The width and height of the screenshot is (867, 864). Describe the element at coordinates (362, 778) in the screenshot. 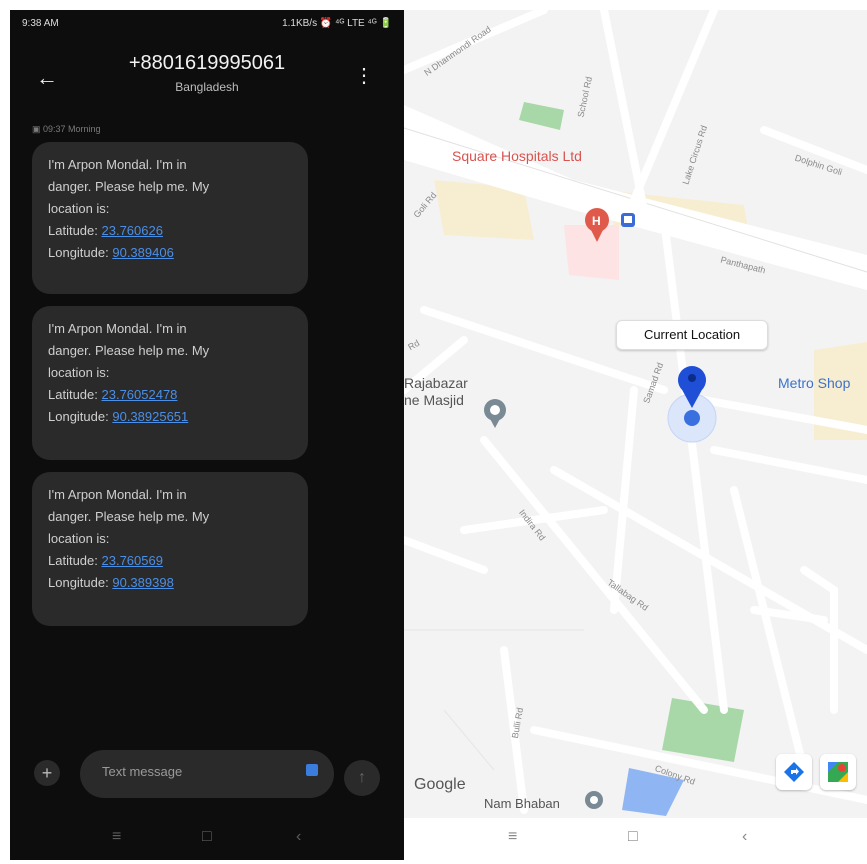

I see `send-button: ↑` at that location.